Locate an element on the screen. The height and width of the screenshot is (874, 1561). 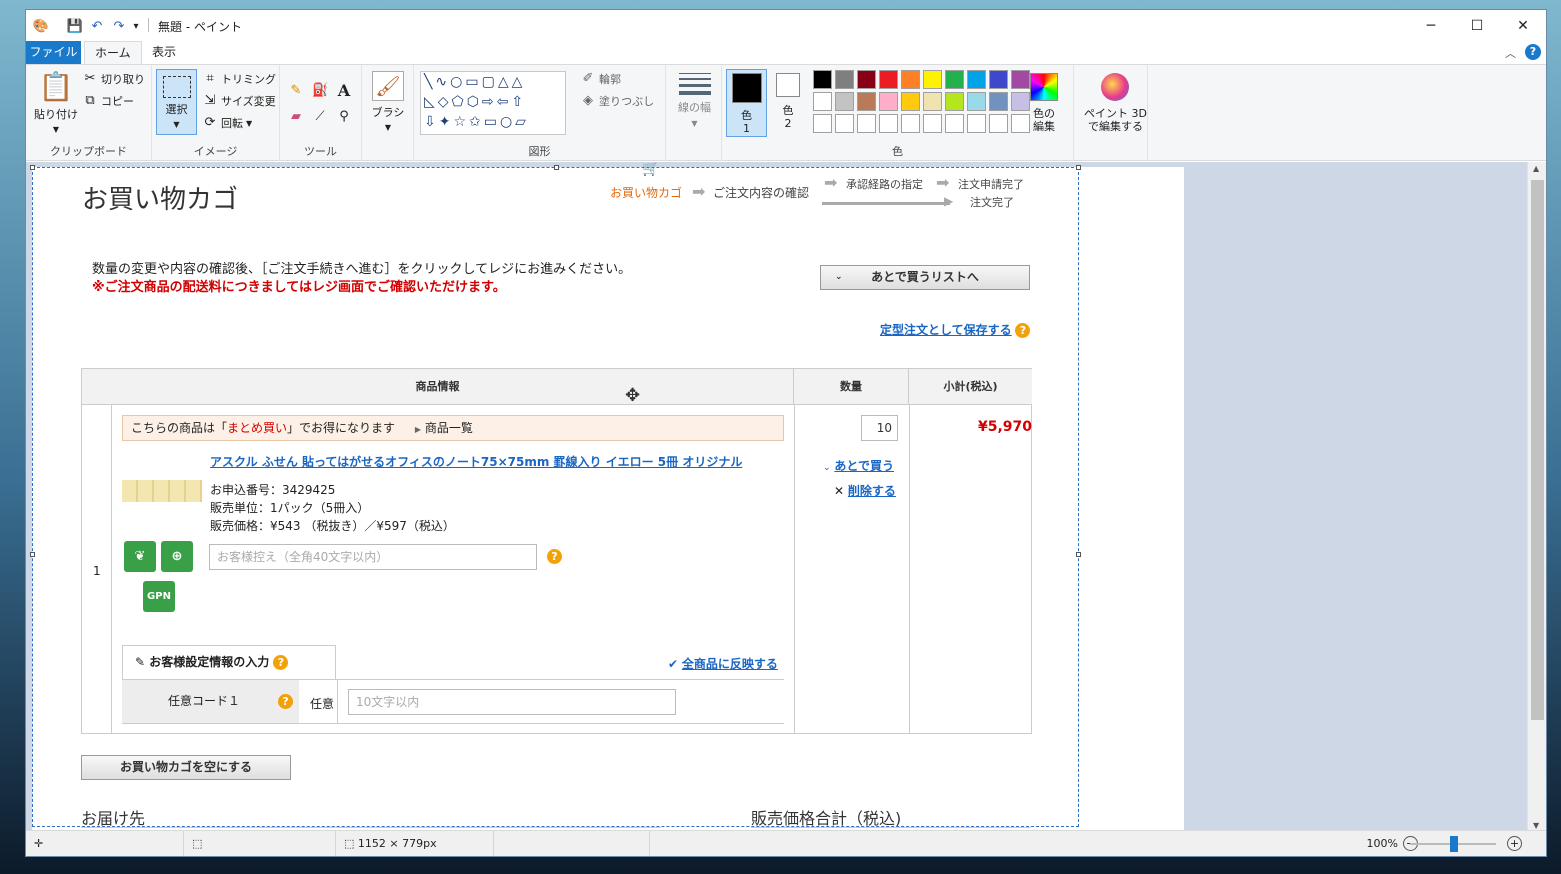
edit-colors-button: 色の 編集 is located at coordinates (1044, 103).